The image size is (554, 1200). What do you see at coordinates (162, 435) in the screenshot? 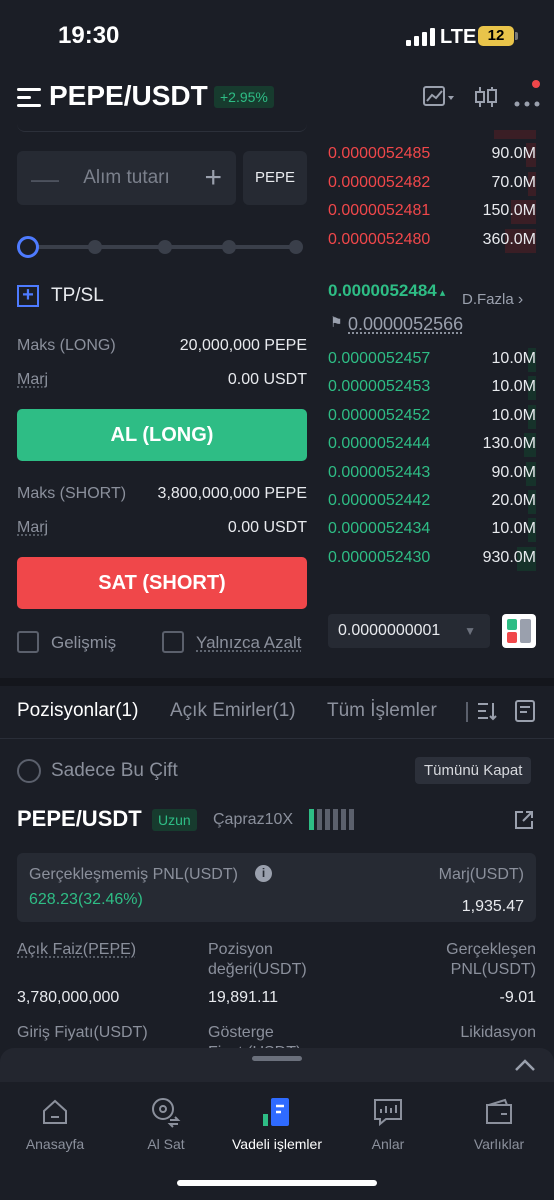
I see `buy-long-button: AL (LONG)` at bounding box center [162, 435].